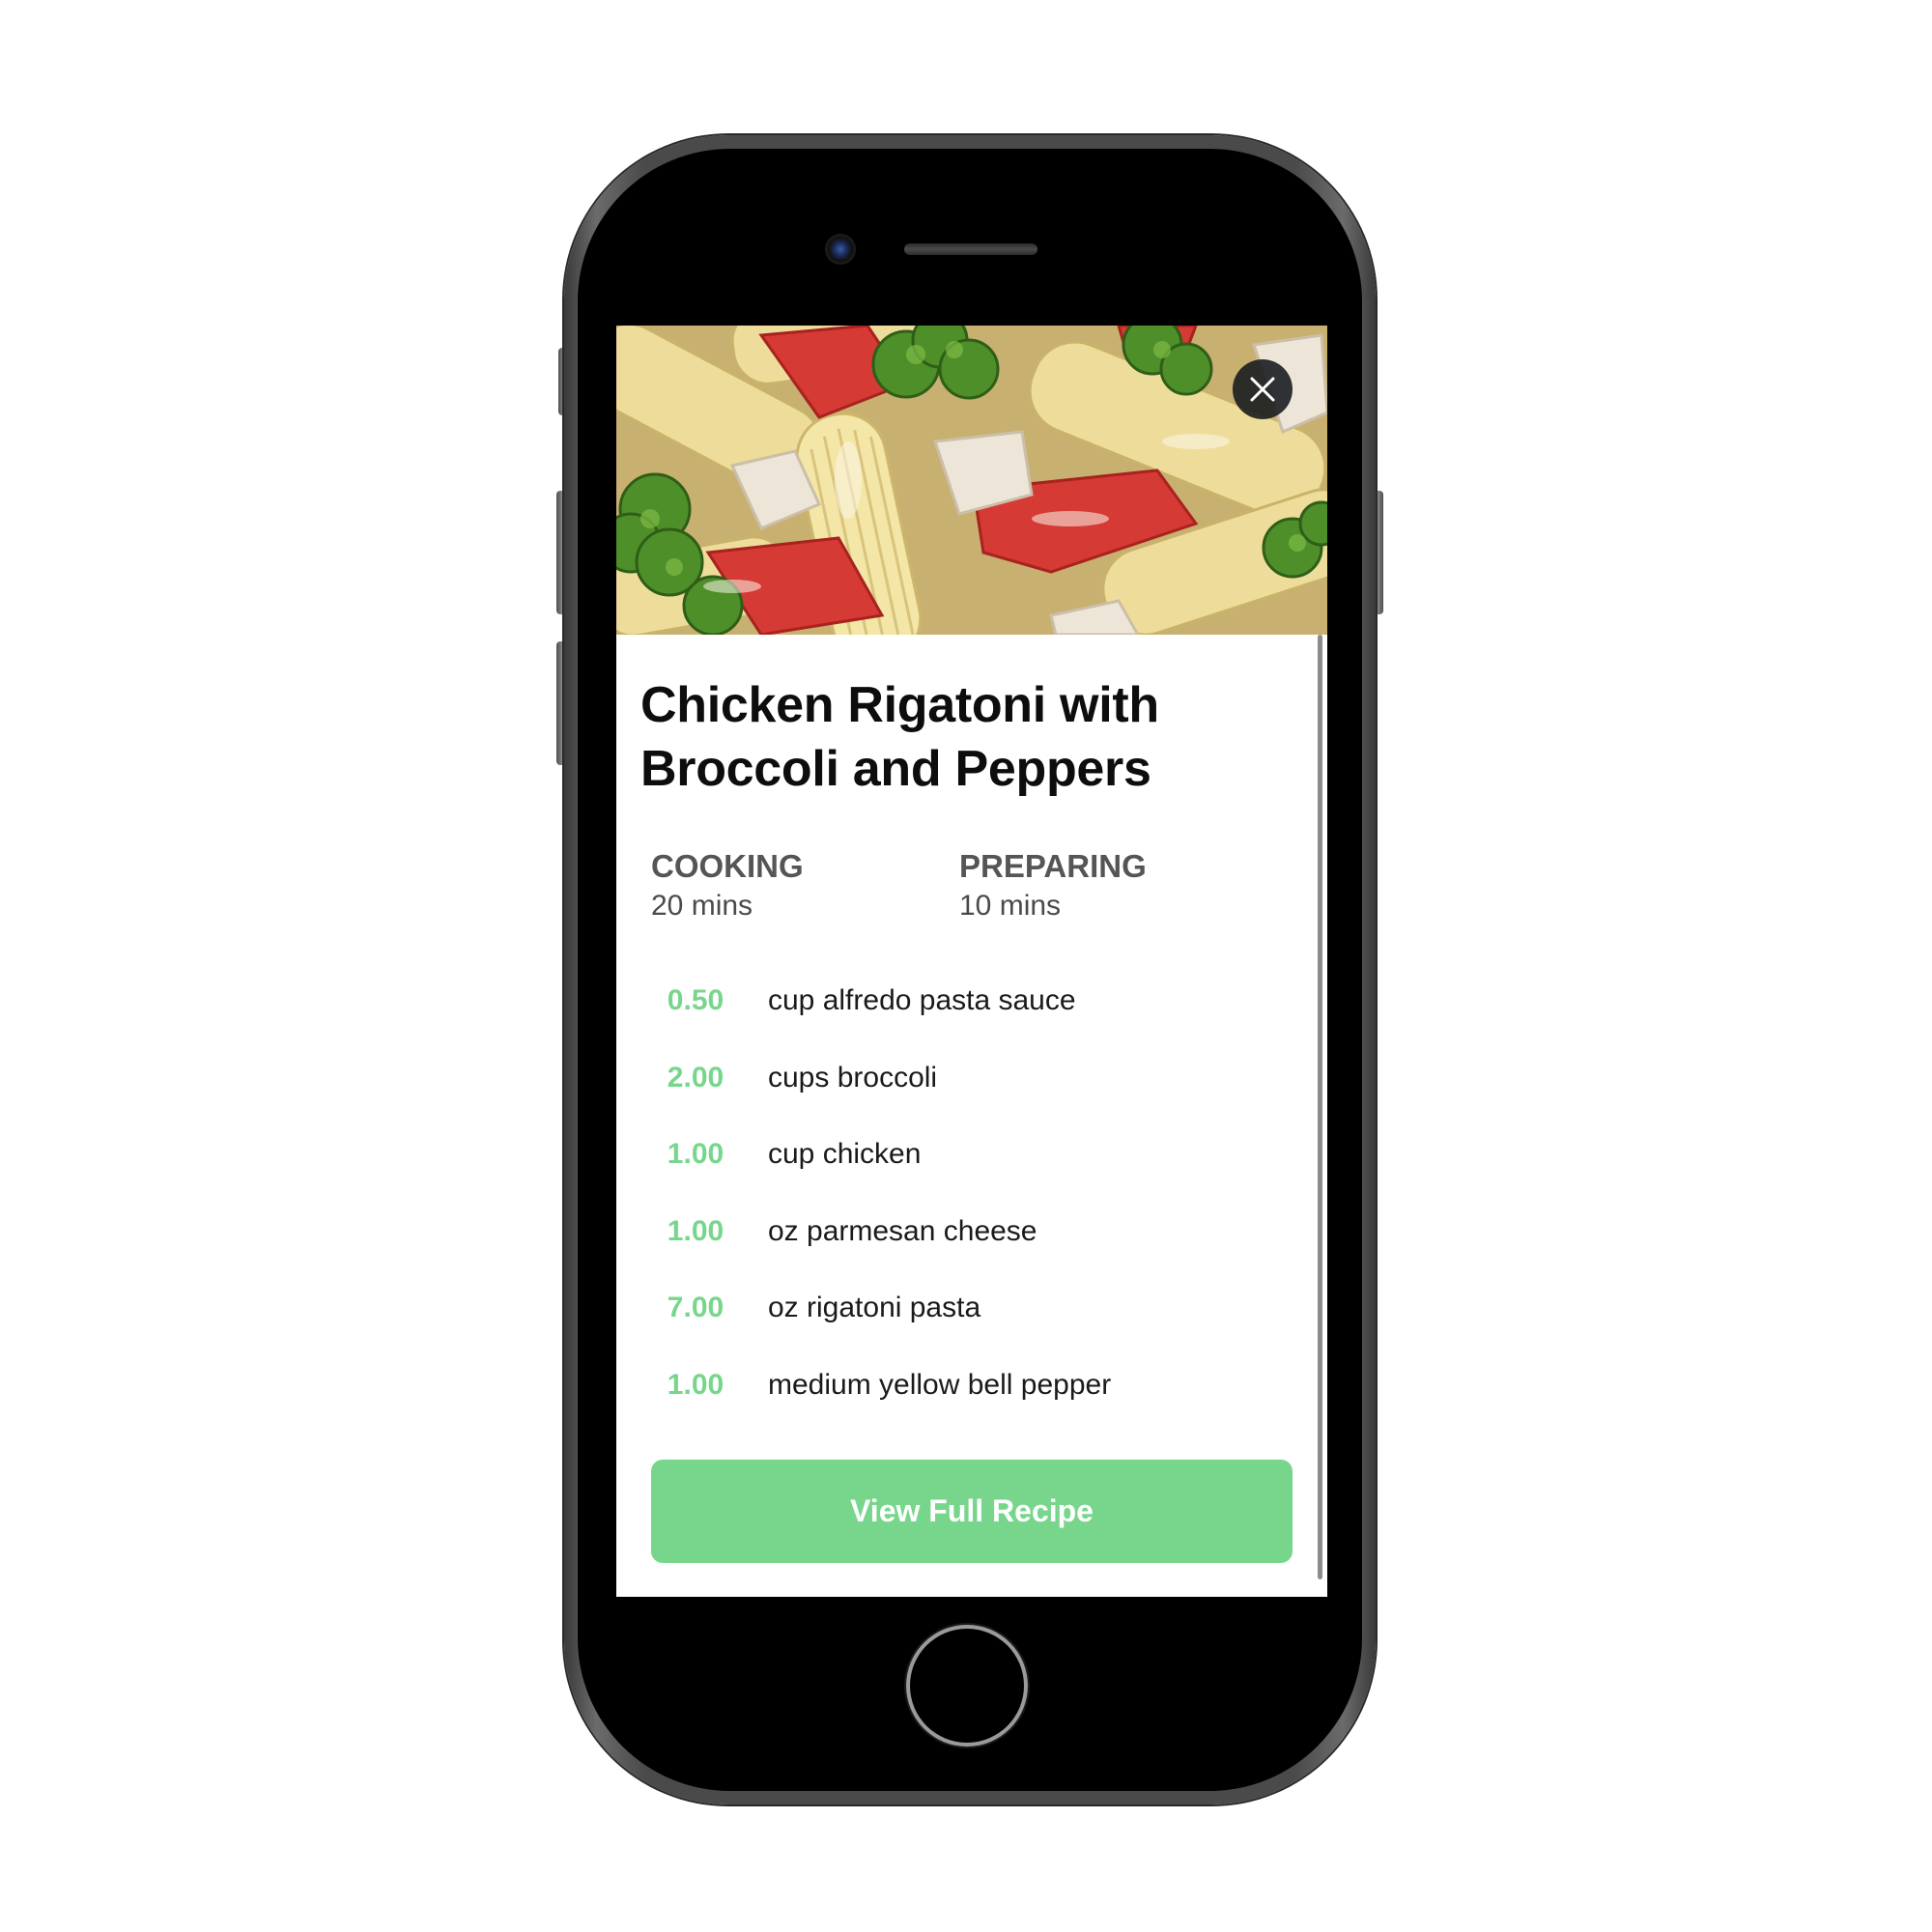  I want to click on ingredient-name: oz parmesan cheese, so click(902, 1230).